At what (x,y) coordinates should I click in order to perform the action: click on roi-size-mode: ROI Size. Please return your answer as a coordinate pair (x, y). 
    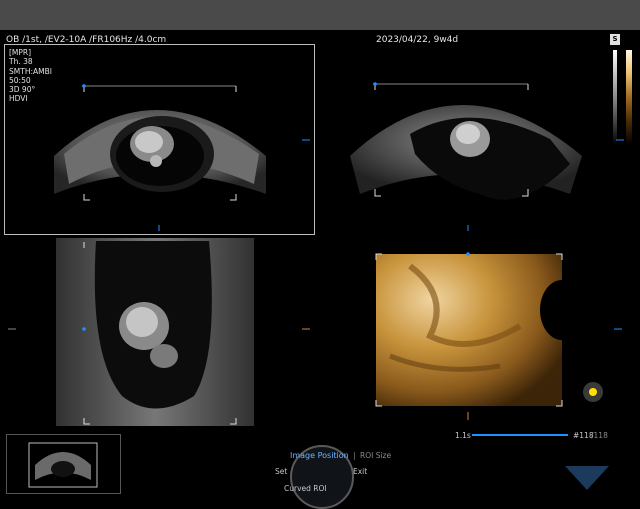
    Looking at the image, I should click on (375, 455).